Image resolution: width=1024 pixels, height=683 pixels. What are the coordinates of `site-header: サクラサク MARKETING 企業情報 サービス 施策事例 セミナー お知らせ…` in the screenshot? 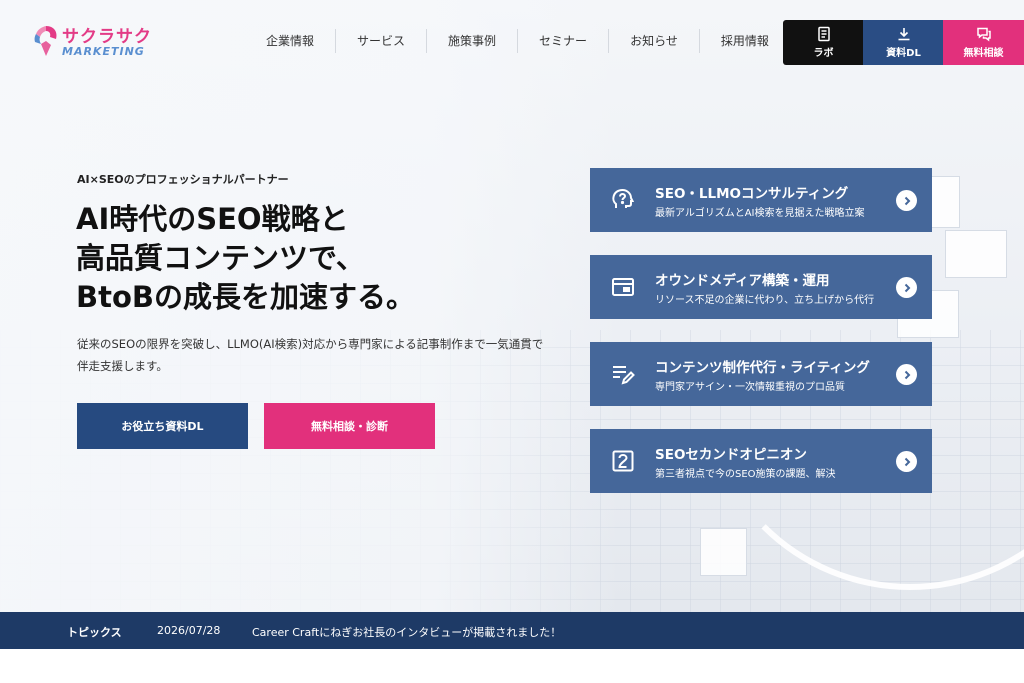 It's located at (512, 42).